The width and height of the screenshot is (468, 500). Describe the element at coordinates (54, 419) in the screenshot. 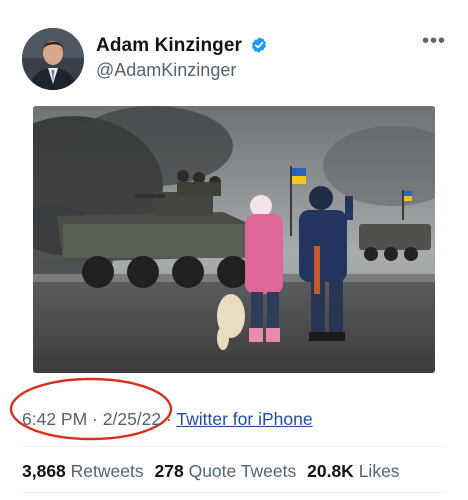

I see `tweet-time: 6:42 PM` at that location.